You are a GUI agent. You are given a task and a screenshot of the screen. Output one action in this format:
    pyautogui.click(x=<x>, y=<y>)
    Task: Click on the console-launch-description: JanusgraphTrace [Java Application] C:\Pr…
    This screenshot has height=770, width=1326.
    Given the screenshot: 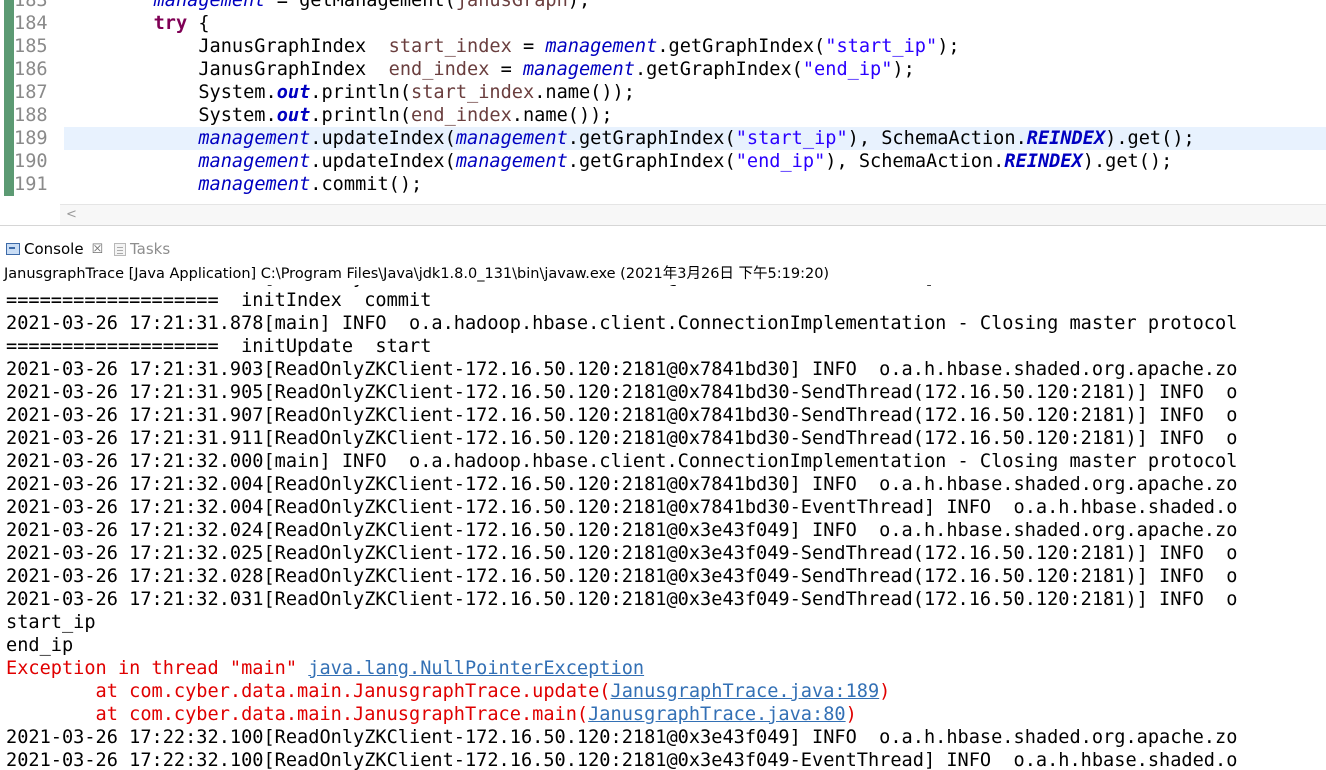 What is the action you would take?
    pyautogui.click(x=417, y=274)
    